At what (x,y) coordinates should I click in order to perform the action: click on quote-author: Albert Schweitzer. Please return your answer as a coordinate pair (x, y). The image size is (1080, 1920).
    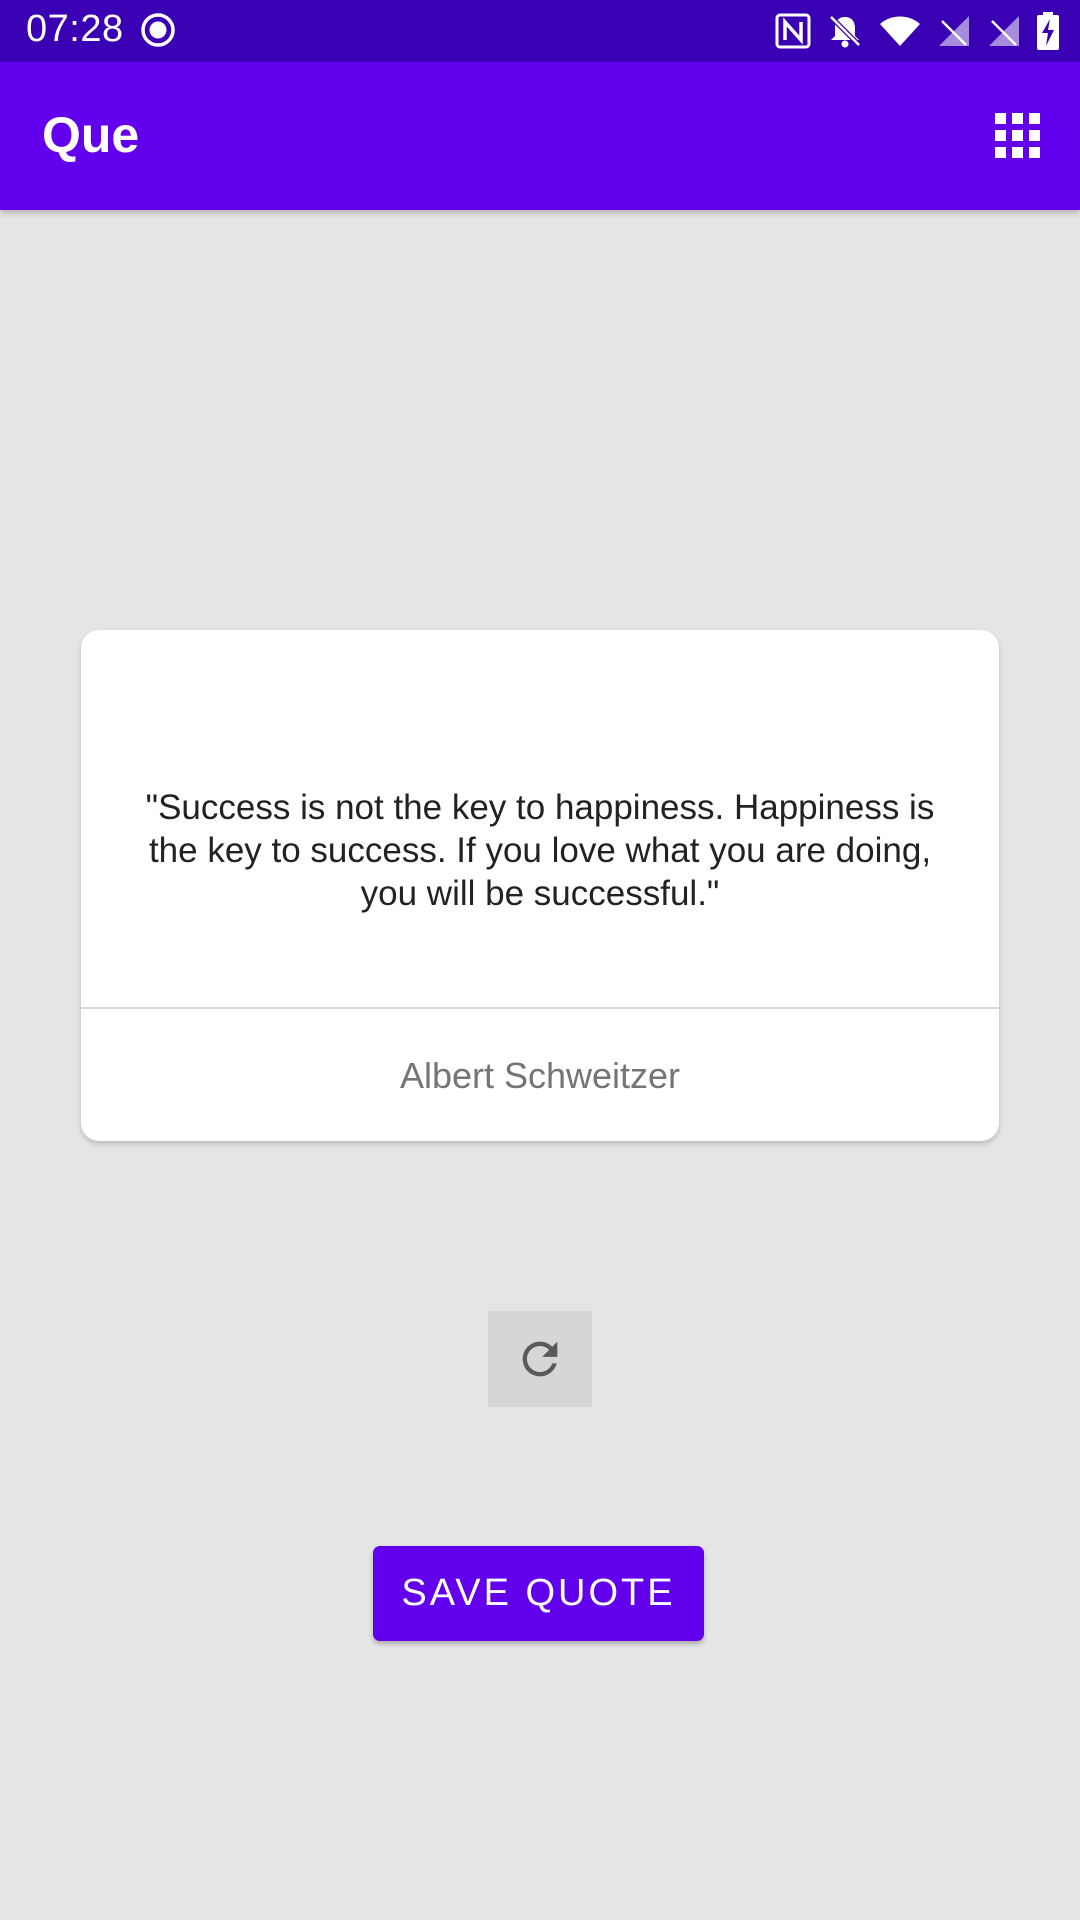
    Looking at the image, I should click on (540, 1075).